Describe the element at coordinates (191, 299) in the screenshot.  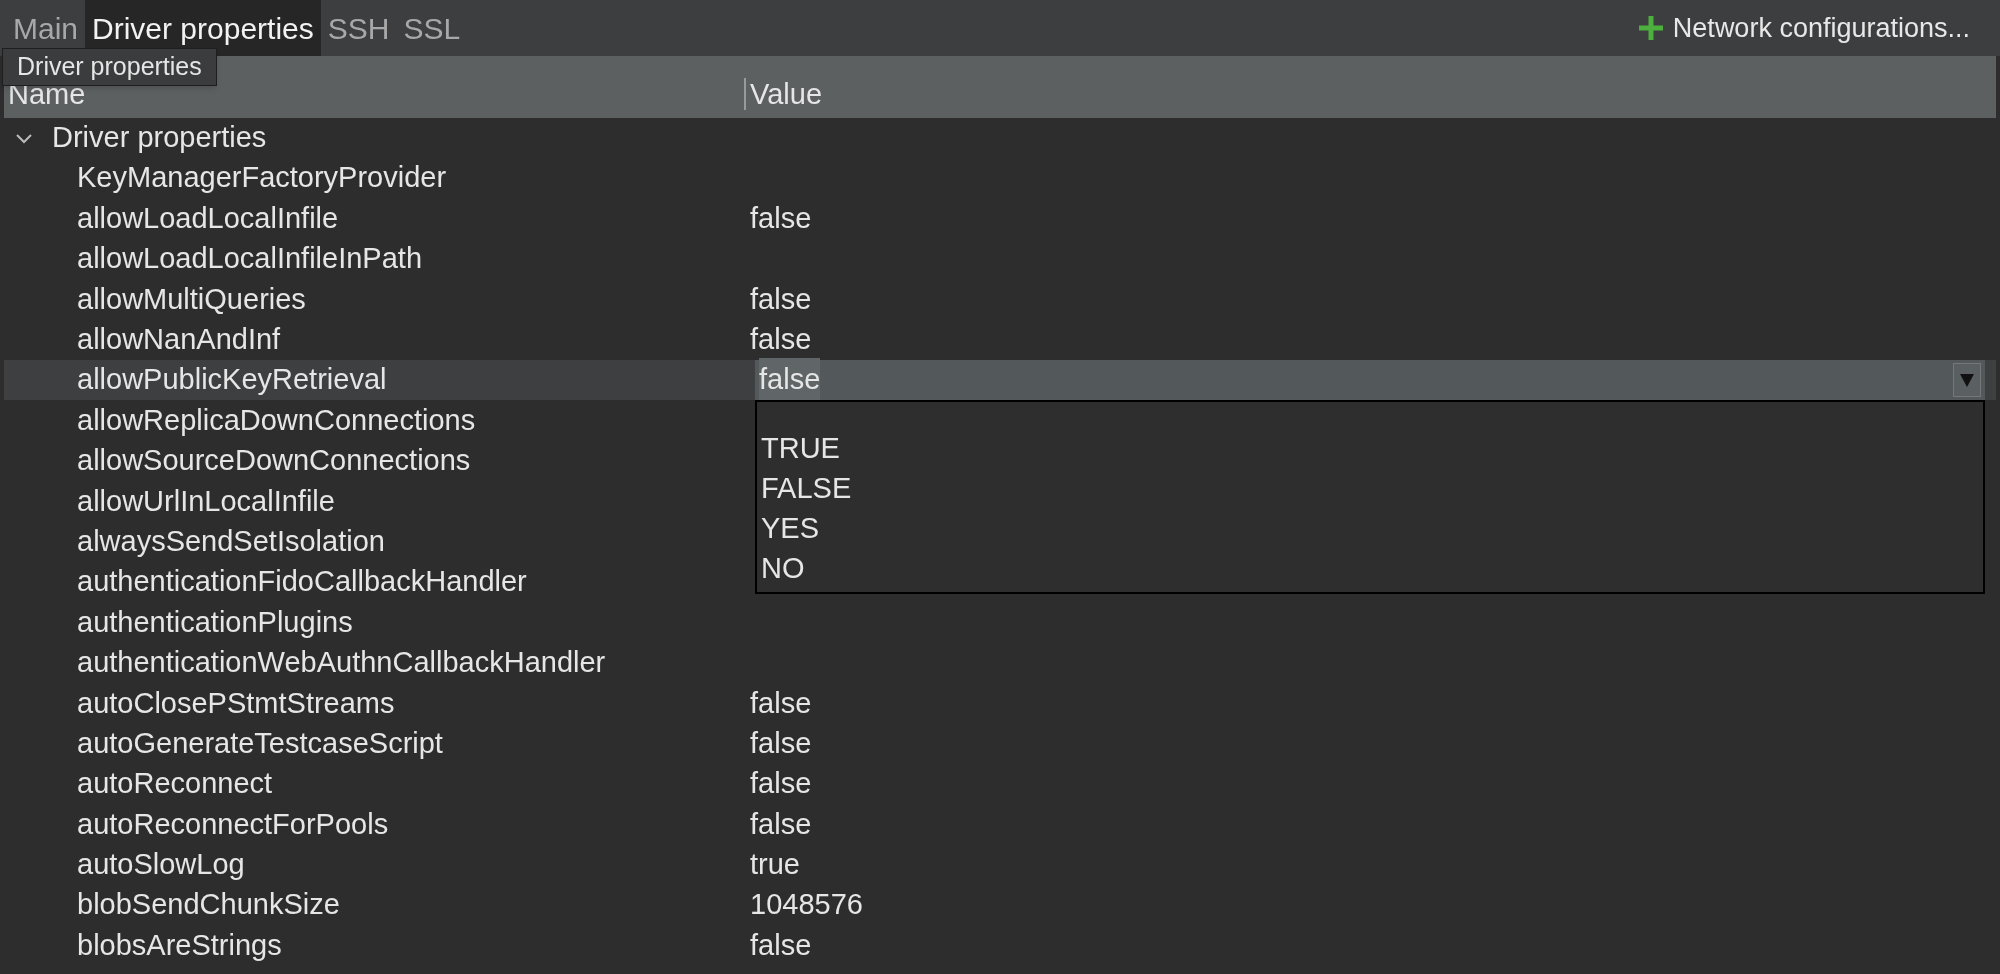
I see `property-name: allowMultiQueries` at that location.